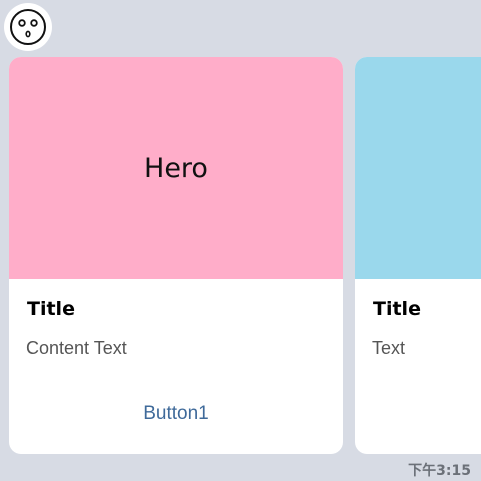 Image resolution: width=481 pixels, height=481 pixels. I want to click on card-hero, so click(418, 168).